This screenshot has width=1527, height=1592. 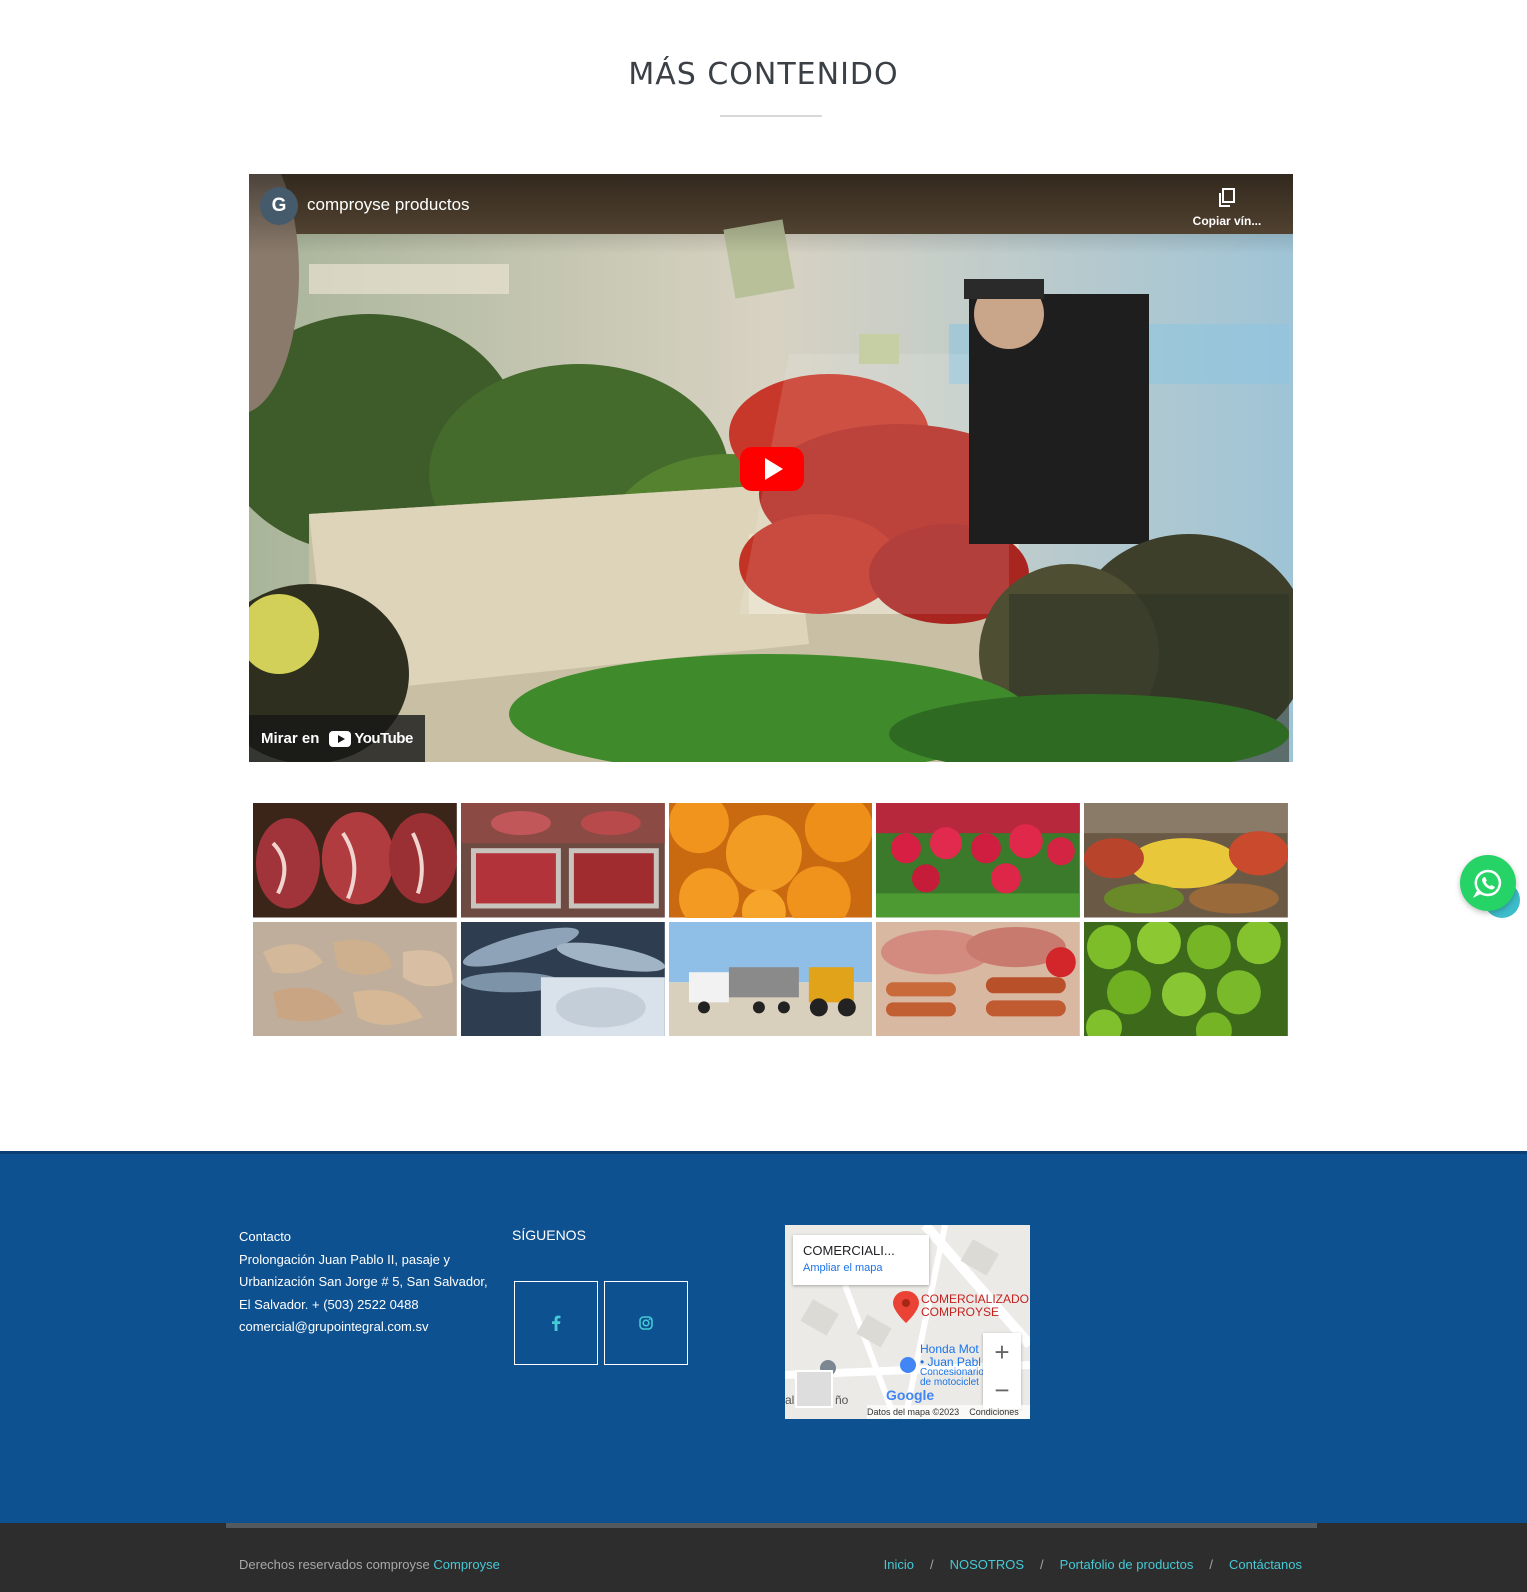 I want to click on facebook-icon, so click(x=556, y=1323).